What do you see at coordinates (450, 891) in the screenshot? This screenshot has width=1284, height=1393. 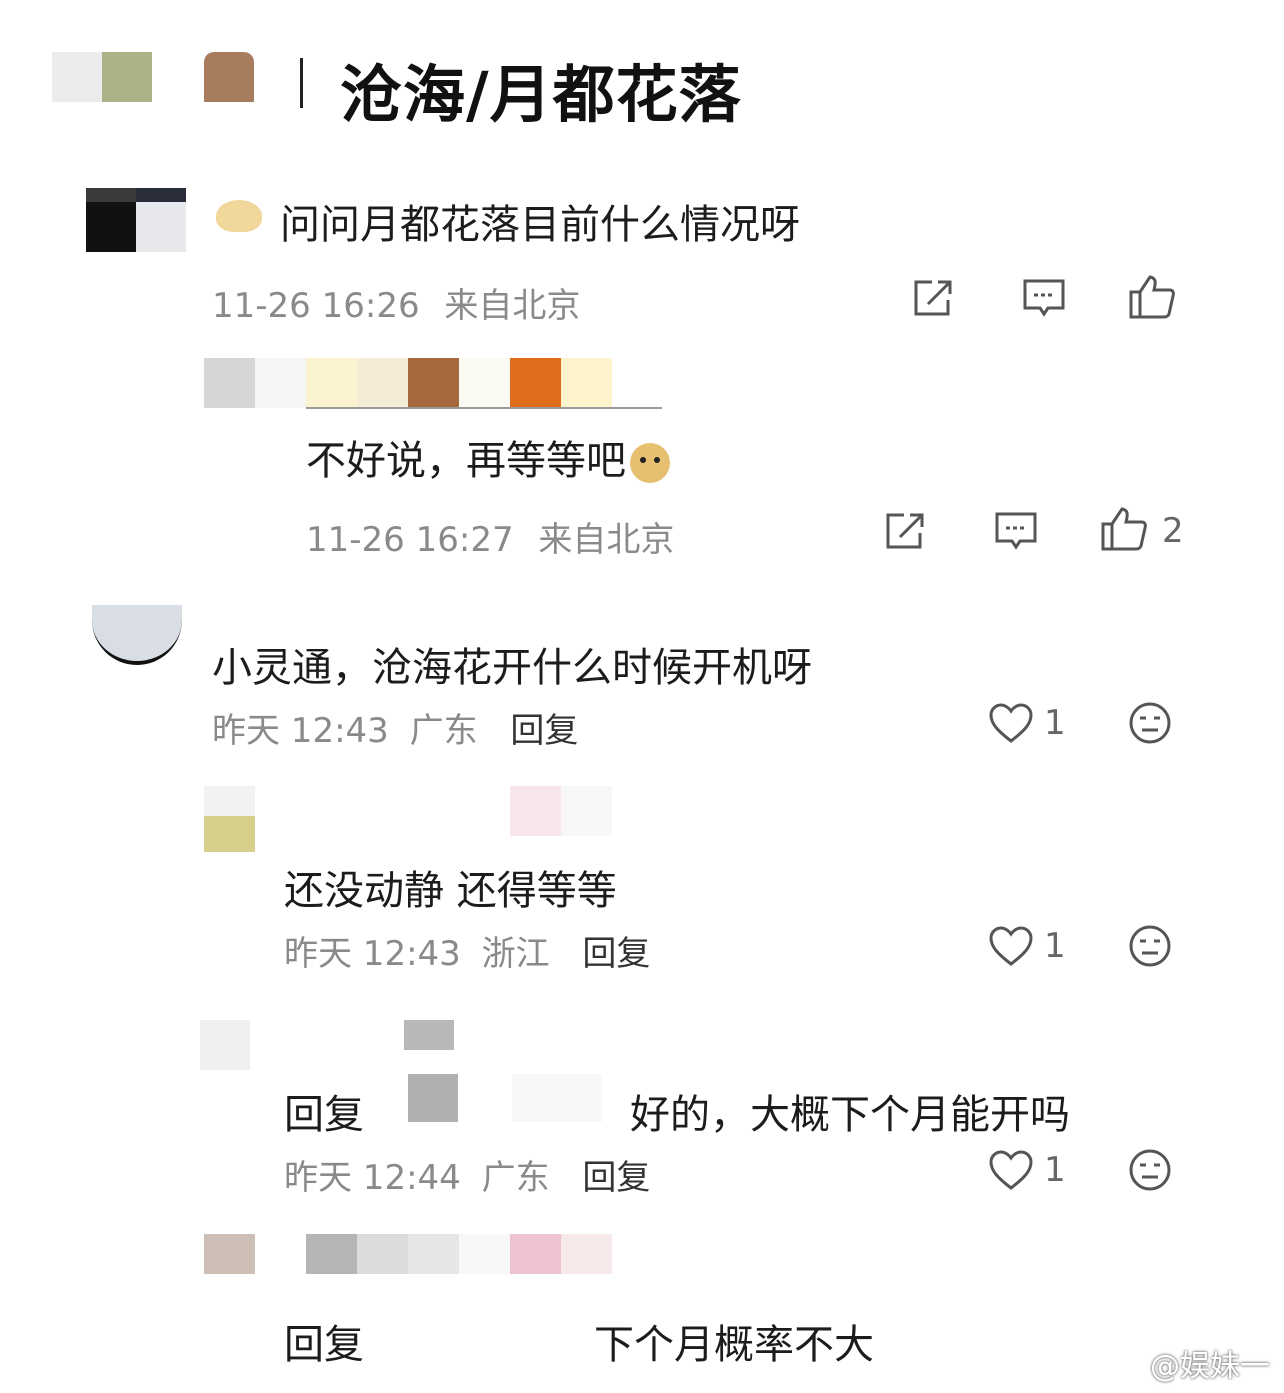 I see `comment-text: 还没动静 还得等等` at bounding box center [450, 891].